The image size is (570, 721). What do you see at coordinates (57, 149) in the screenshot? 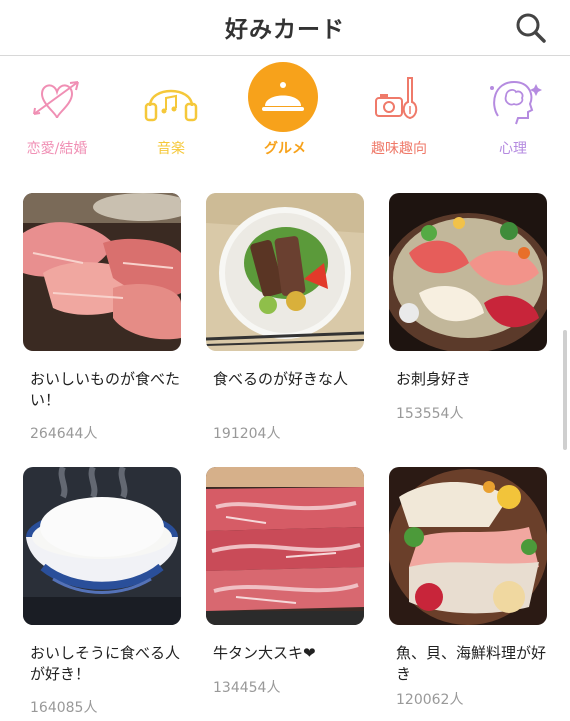
I see `tab-label: 恋愛/結婚` at bounding box center [57, 149].